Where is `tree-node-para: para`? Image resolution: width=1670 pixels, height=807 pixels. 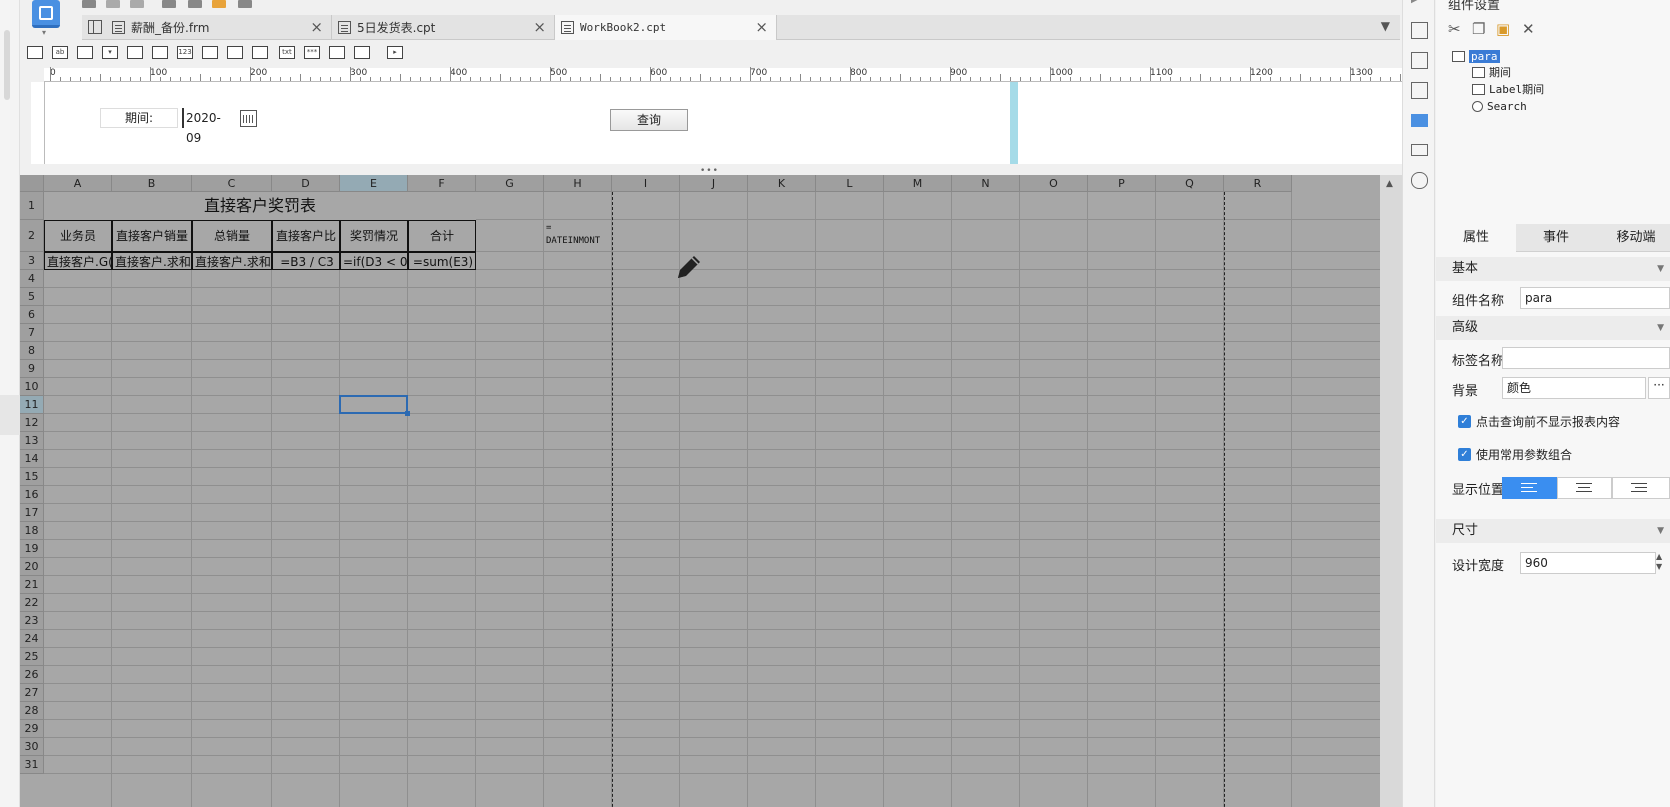 tree-node-para: para is located at coordinates (1476, 56).